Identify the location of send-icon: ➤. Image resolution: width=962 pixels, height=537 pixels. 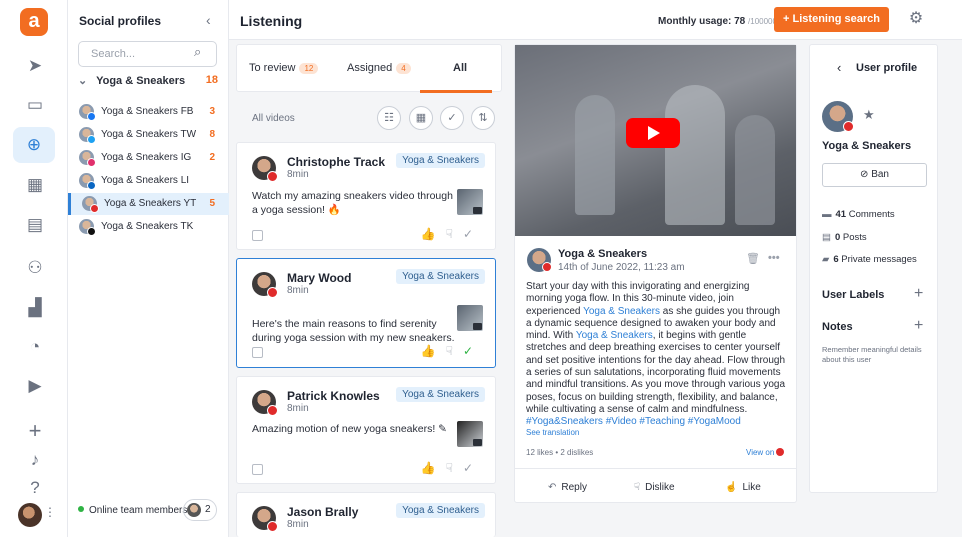
(35, 66).